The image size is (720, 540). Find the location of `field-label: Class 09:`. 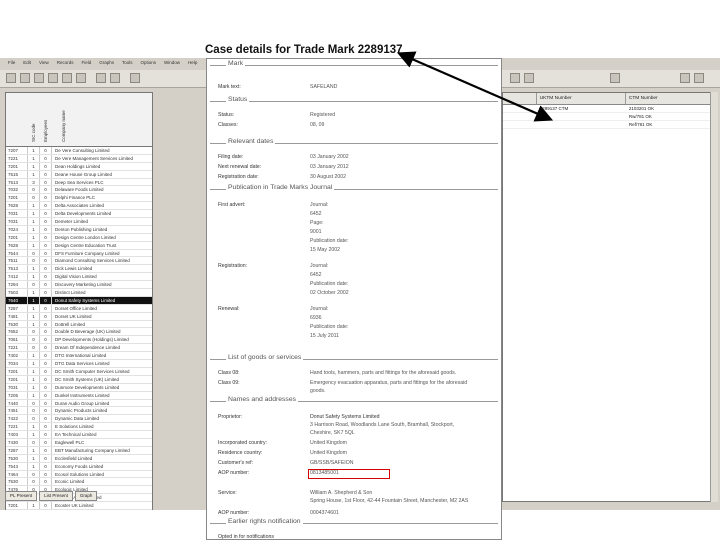

field-label: Class 09: is located at coordinates (229, 383).